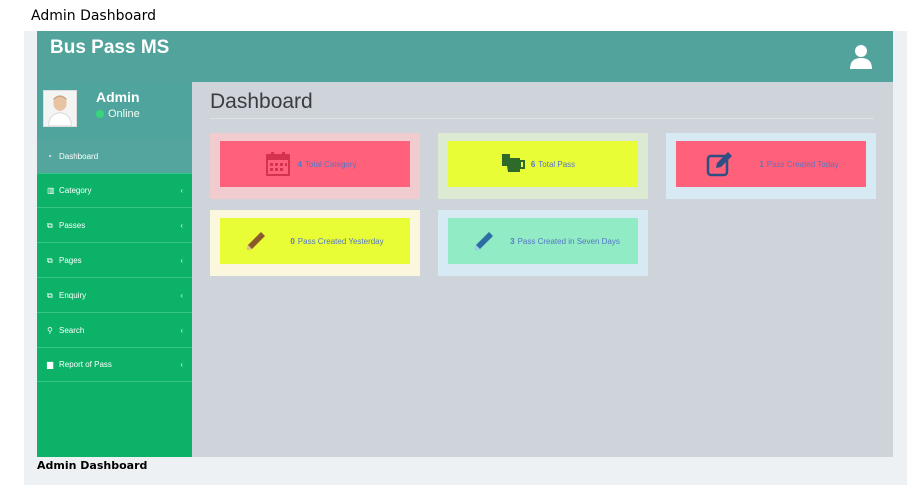  I want to click on title-divider, so click(542, 118).